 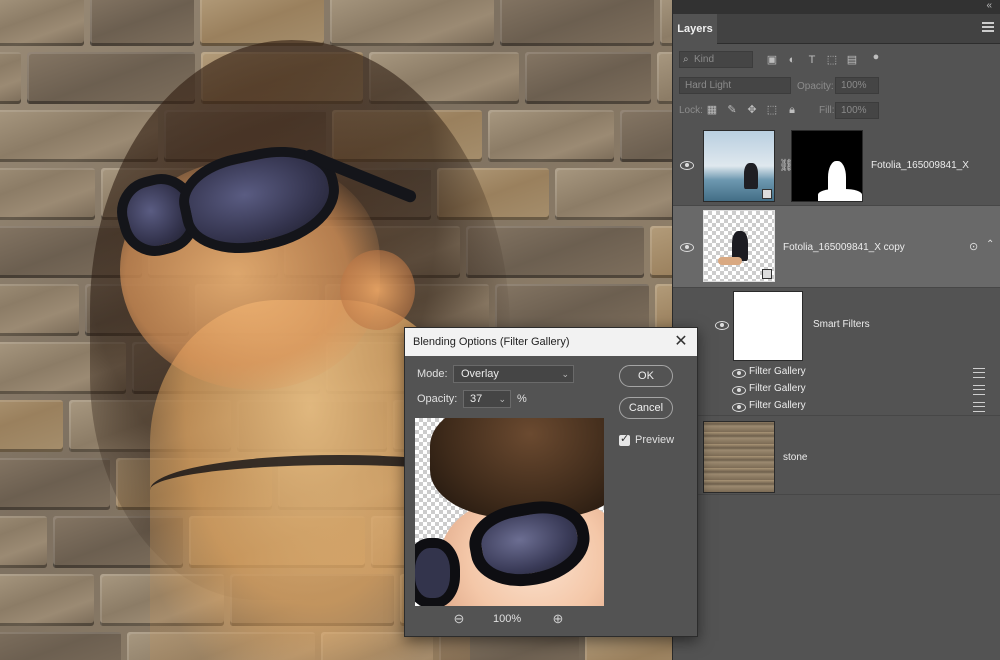 I want to click on opacity-input: 37 ⌄, so click(x=487, y=399).